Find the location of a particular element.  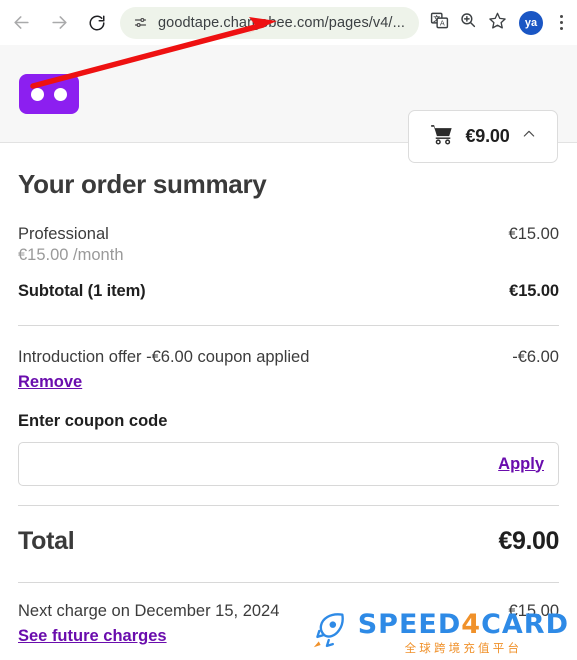

logo-reel-left-icon is located at coordinates (37, 94).